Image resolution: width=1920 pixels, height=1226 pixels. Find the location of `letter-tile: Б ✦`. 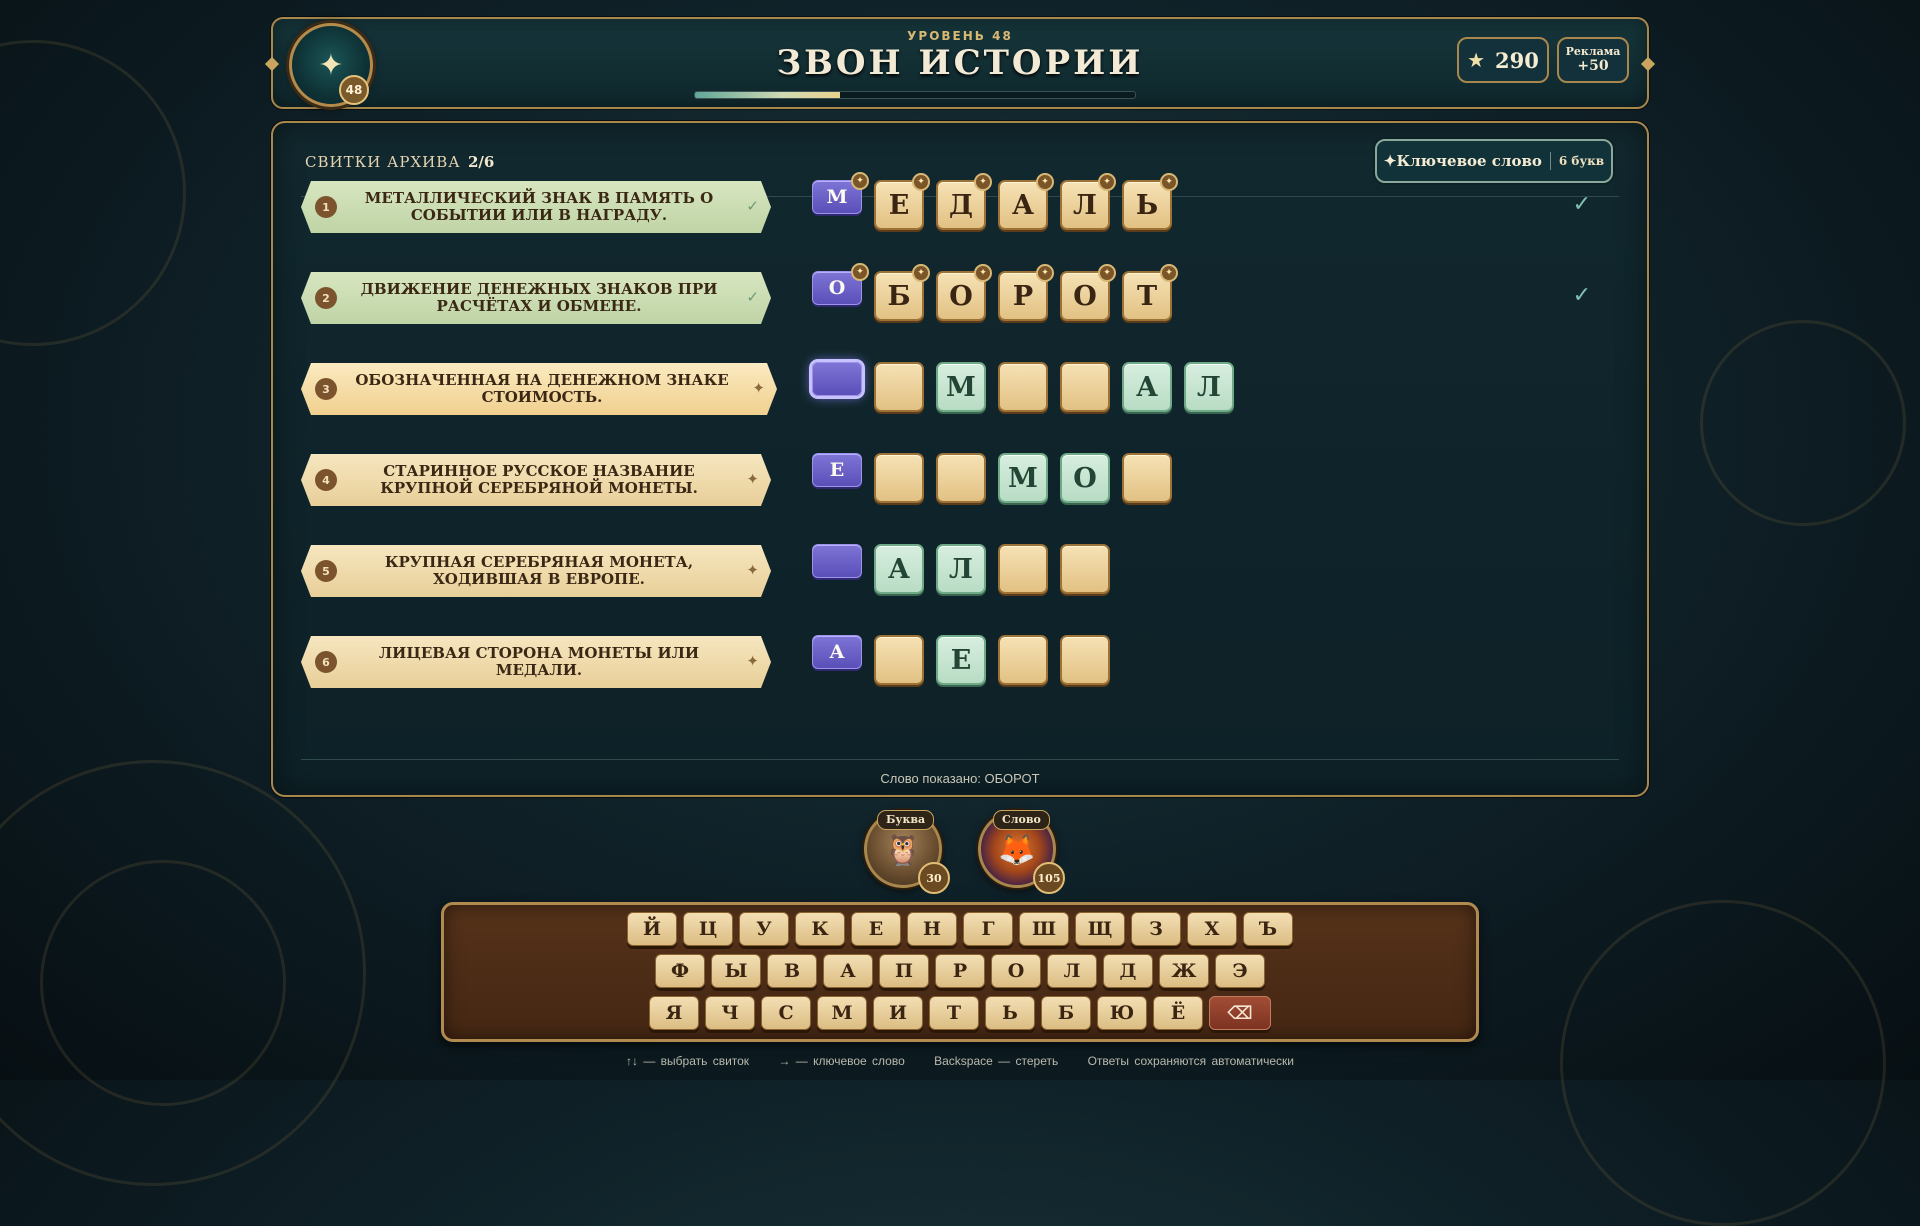

letter-tile: Б ✦ is located at coordinates (902, 292).